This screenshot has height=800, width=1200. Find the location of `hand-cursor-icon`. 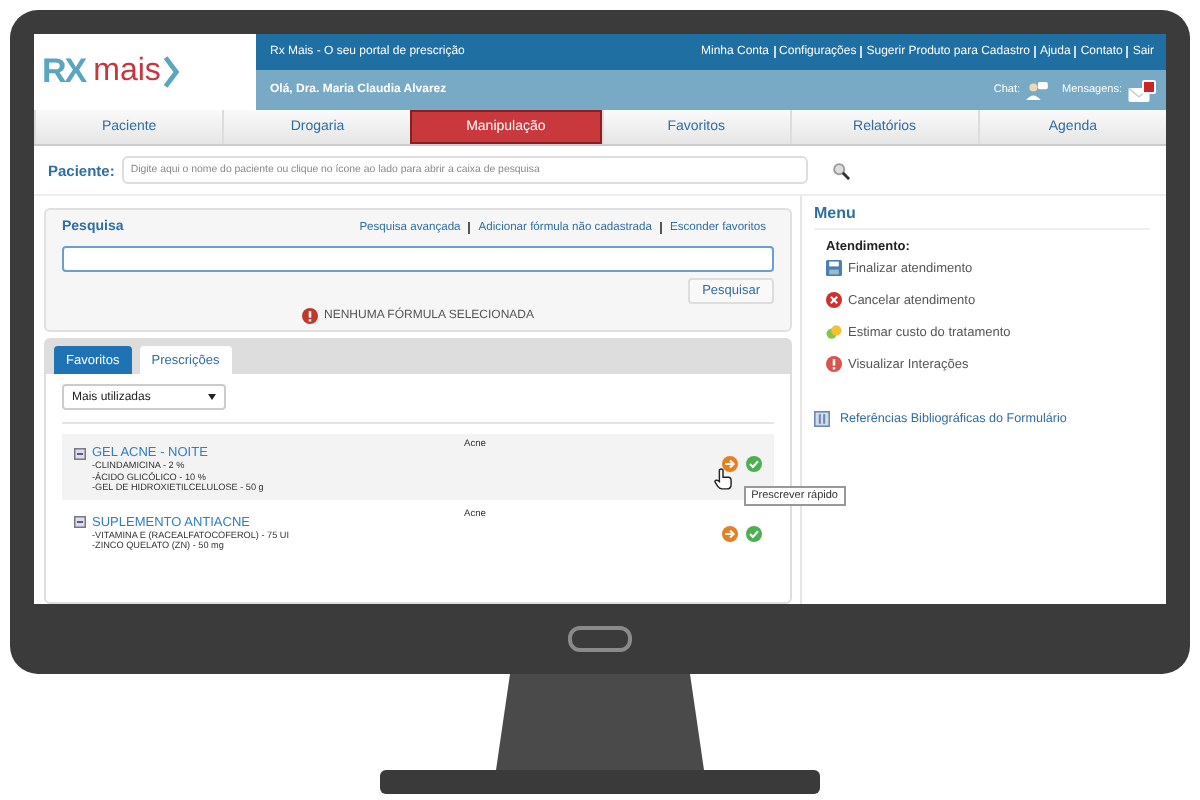

hand-cursor-icon is located at coordinates (723, 479).